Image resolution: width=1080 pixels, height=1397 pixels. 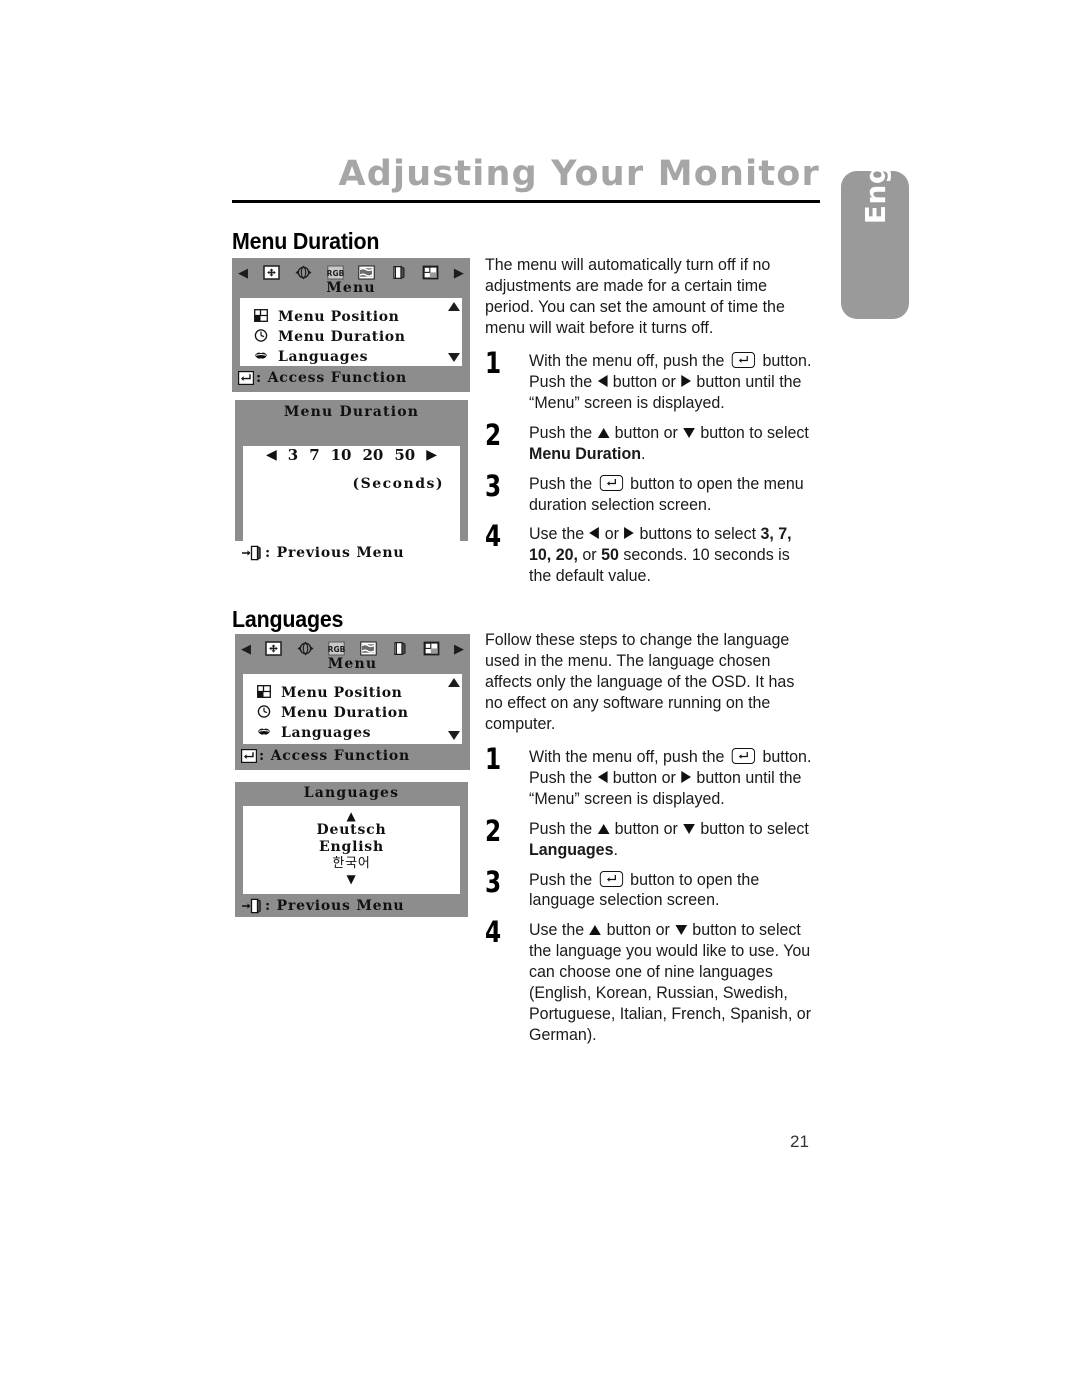 I want to click on value-right-arrow-icon: ▶, so click(x=431, y=455).